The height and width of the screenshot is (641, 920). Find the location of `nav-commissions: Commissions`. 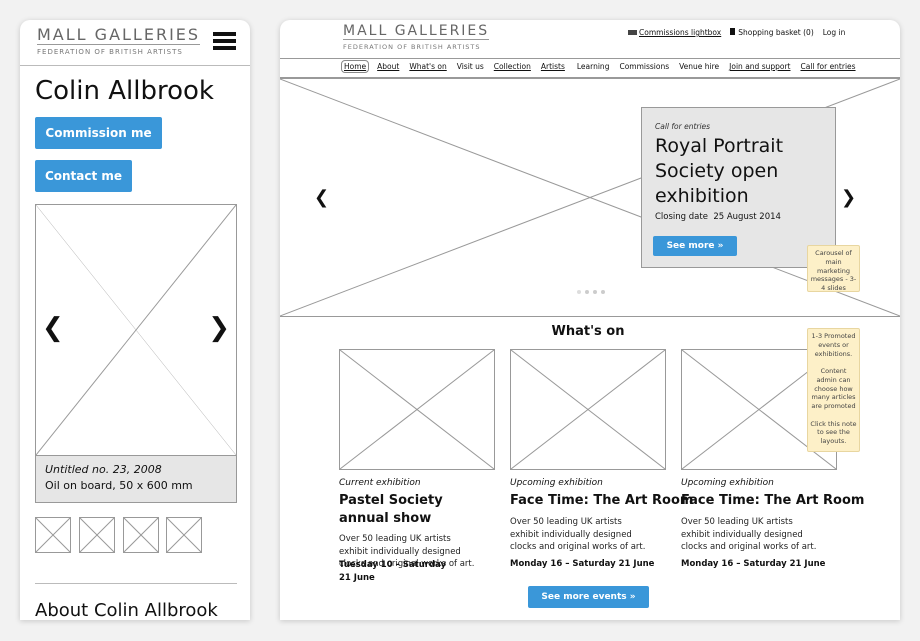

nav-commissions: Commissions is located at coordinates (644, 66).